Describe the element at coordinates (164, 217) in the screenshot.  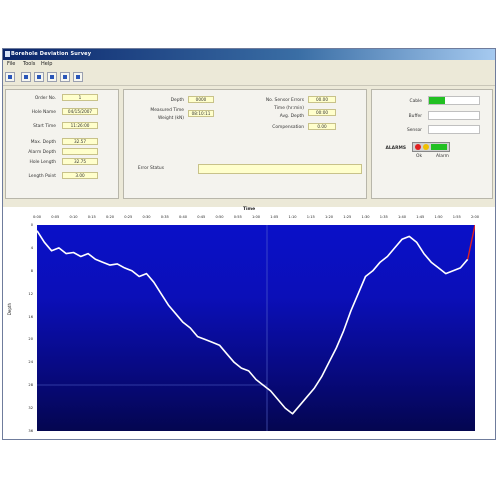
I see `x-tick-label: 0:35` at that location.